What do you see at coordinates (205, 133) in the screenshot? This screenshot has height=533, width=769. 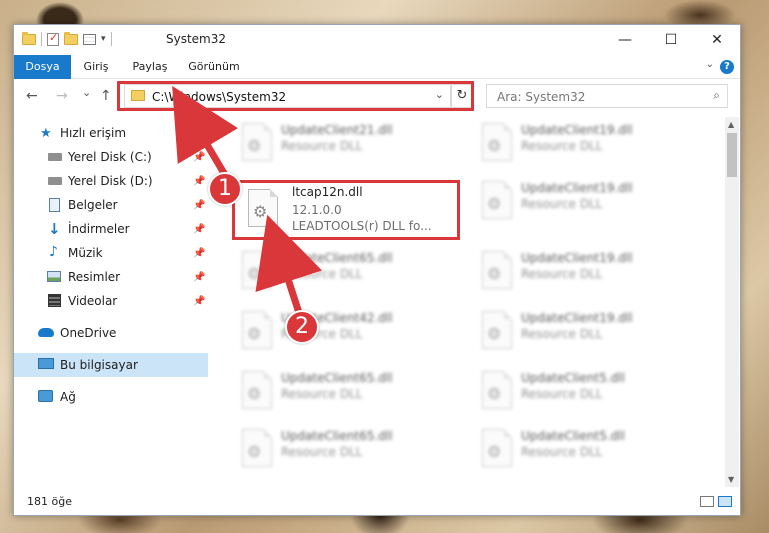 I see `arrow-to-address-bar` at bounding box center [205, 133].